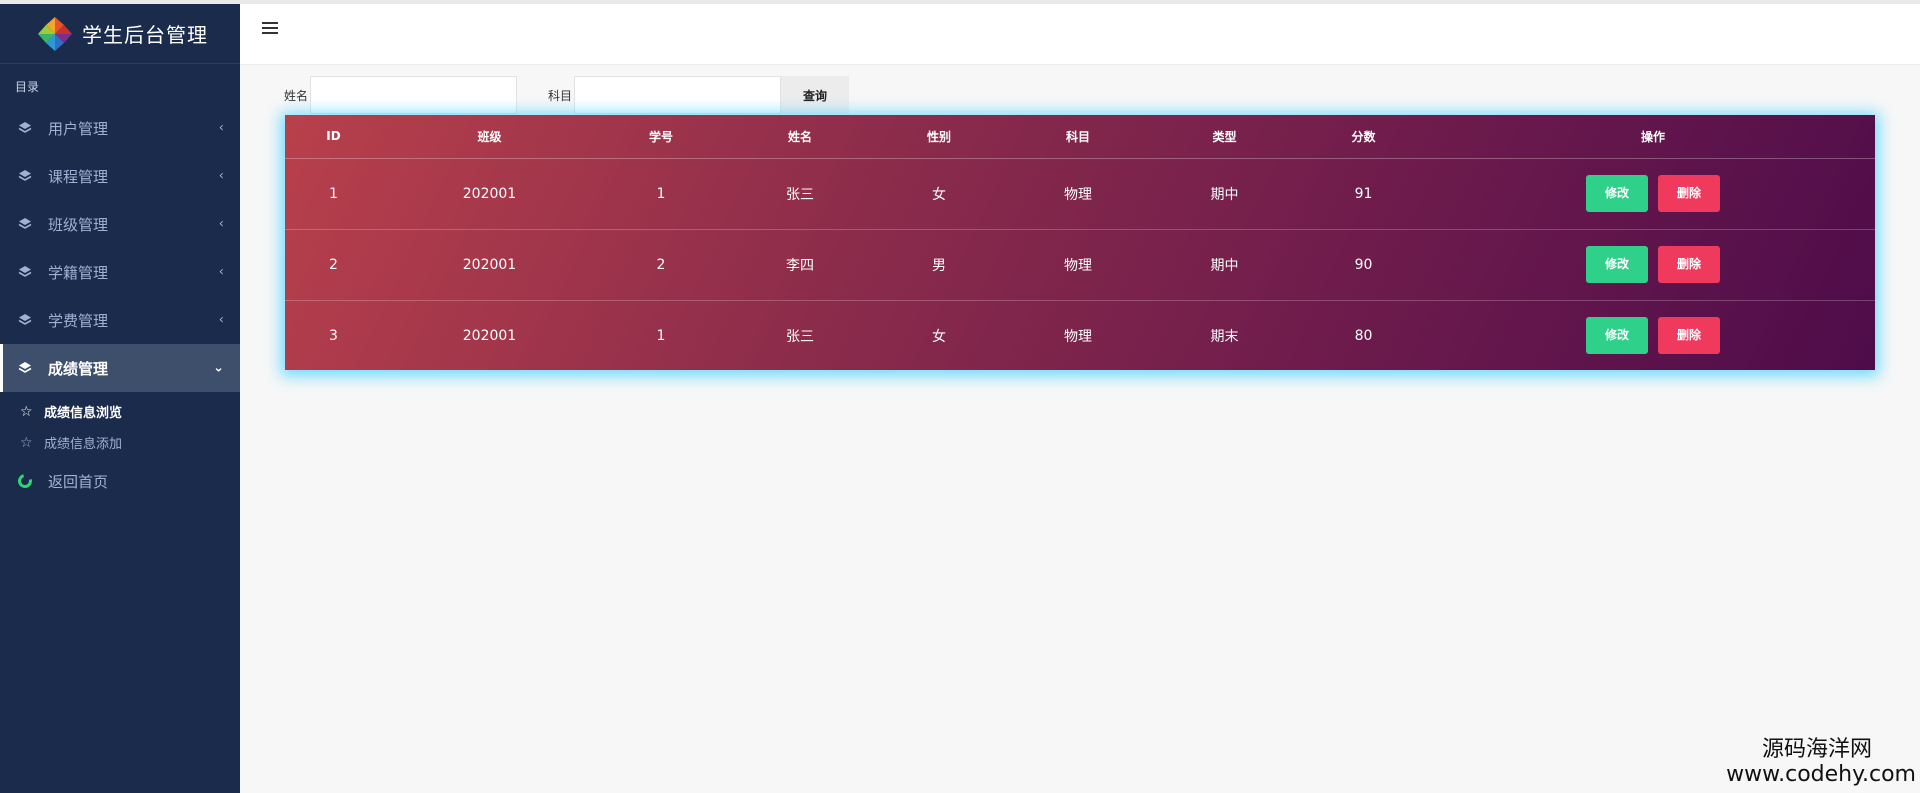 The width and height of the screenshot is (1920, 793). I want to click on sidebar-item-grades: 成绩管理 ⌄, so click(120, 368).